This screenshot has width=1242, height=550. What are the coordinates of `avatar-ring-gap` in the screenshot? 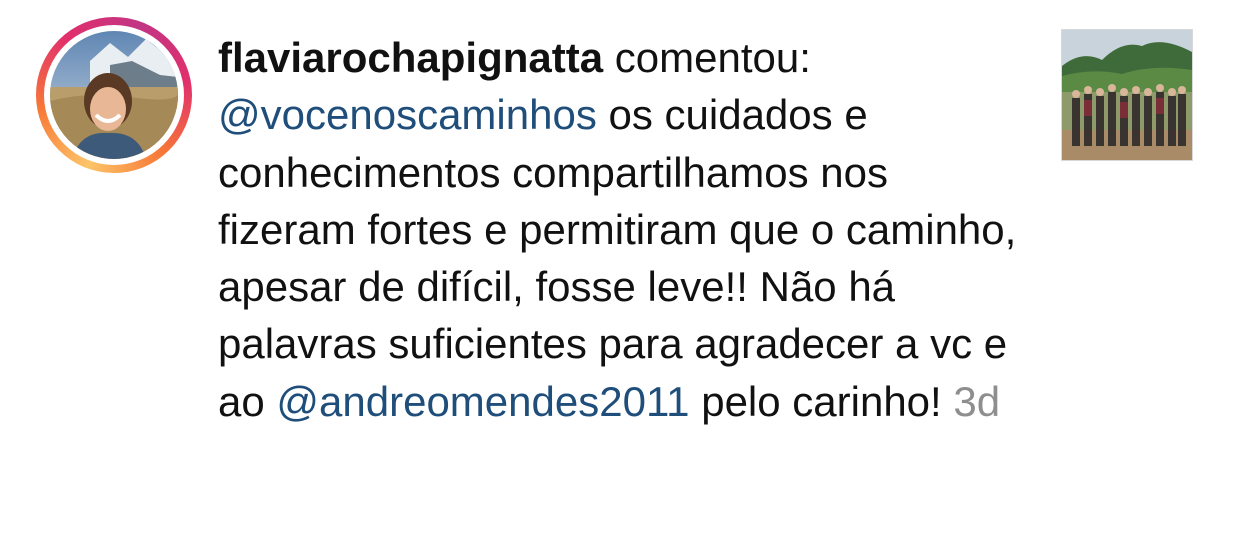 It's located at (114, 95).